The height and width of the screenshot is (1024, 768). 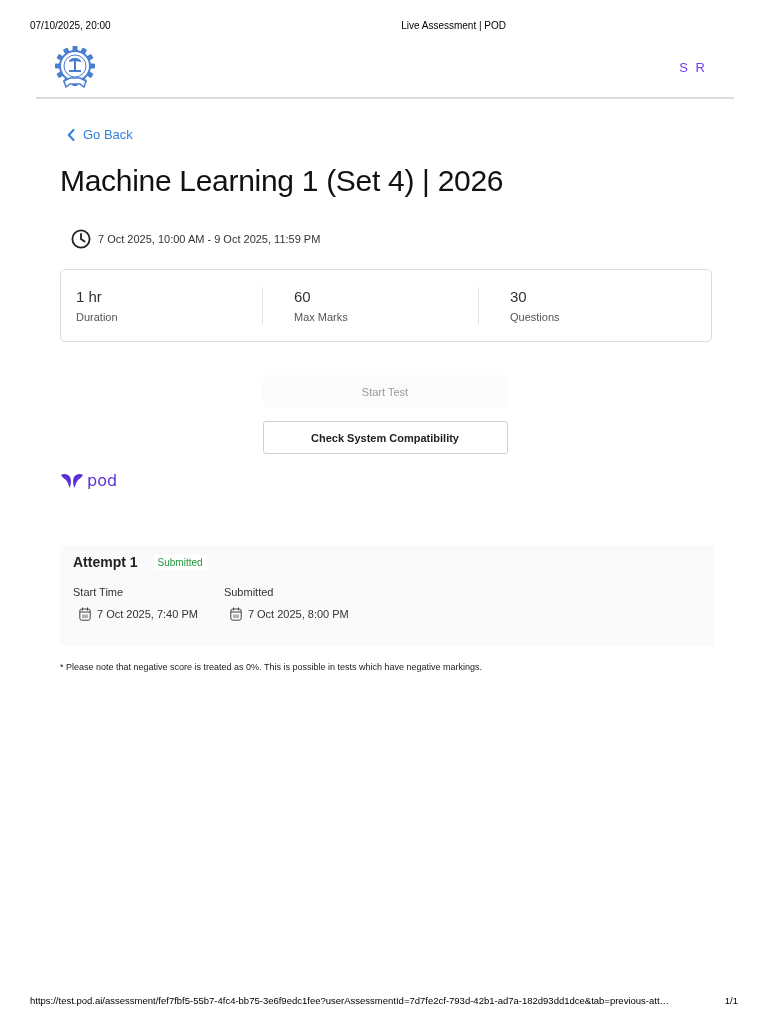 I want to click on page-number: 1/1, so click(x=731, y=1000).